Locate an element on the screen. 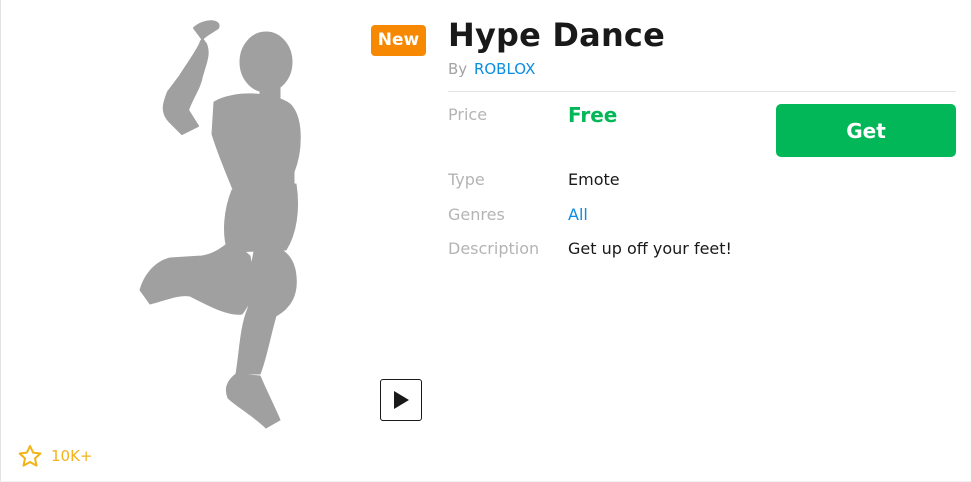 The width and height of the screenshot is (971, 482). play-preview-button is located at coordinates (401, 400).